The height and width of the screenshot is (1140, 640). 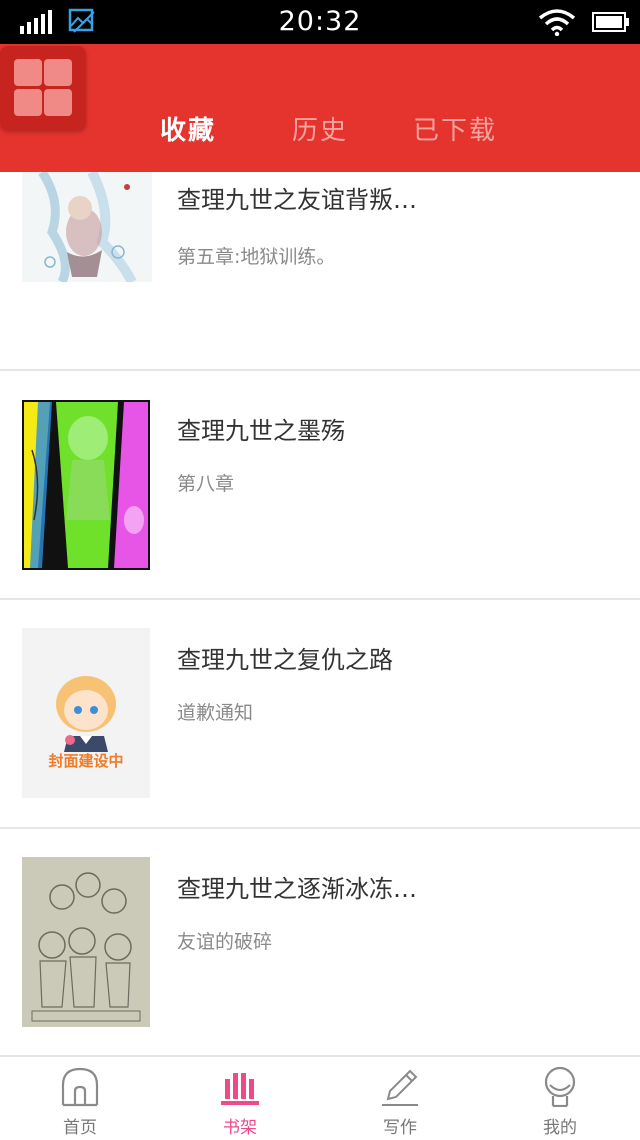 What do you see at coordinates (455, 128) in the screenshot?
I see `tab-downloaded: 已下载` at bounding box center [455, 128].